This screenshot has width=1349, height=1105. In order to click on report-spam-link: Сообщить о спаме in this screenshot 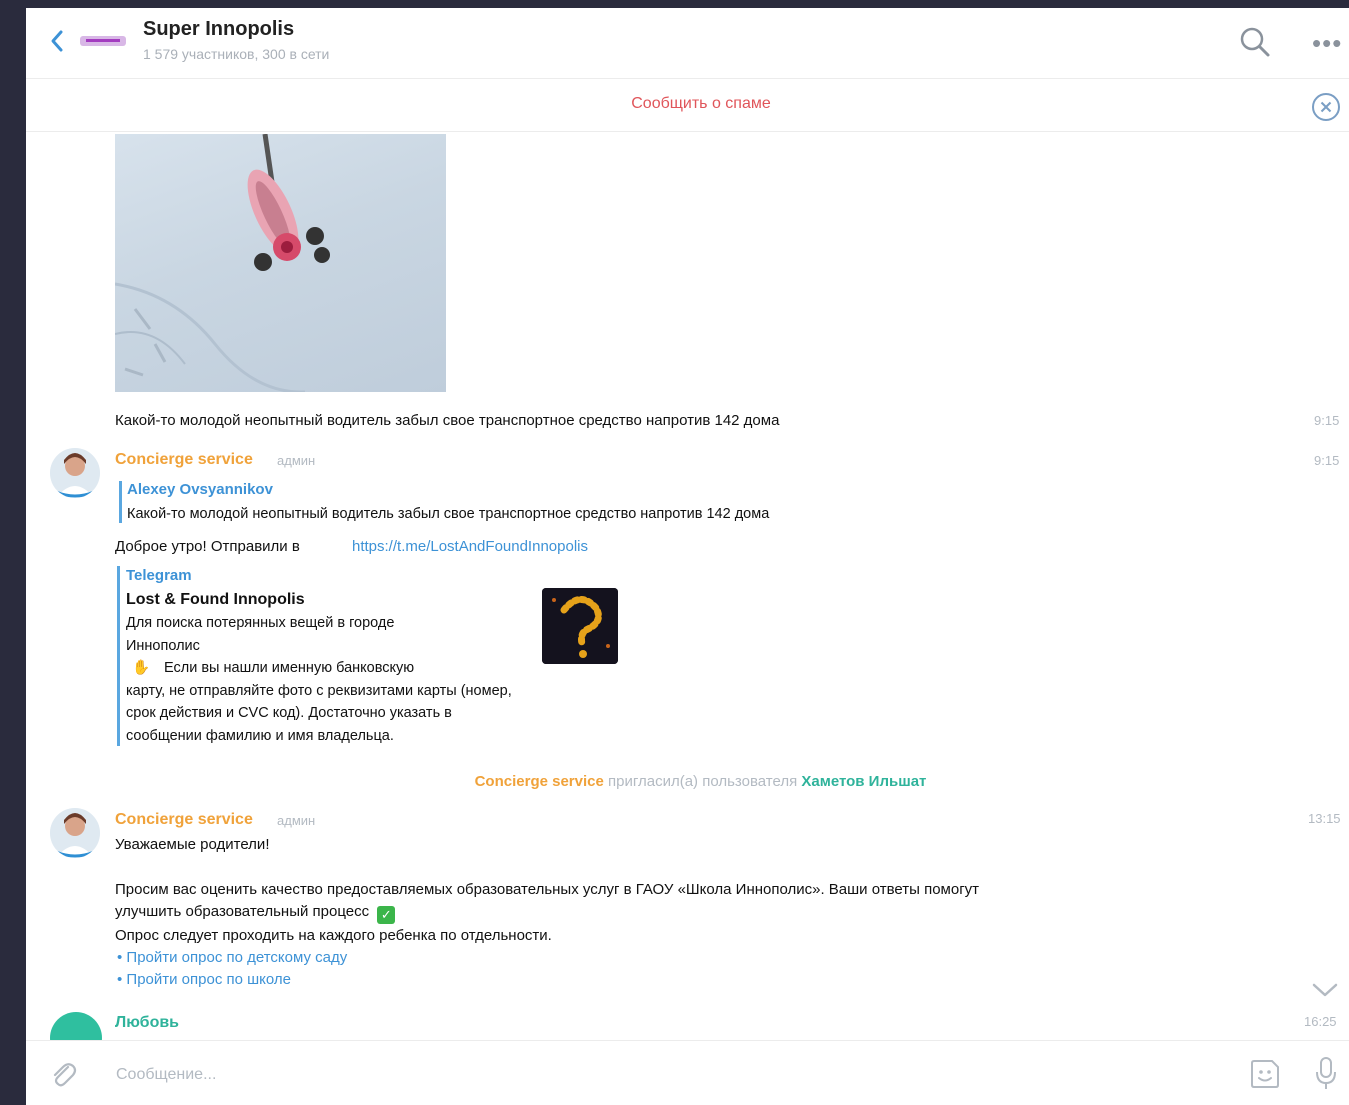, I will do `click(687, 104)`.